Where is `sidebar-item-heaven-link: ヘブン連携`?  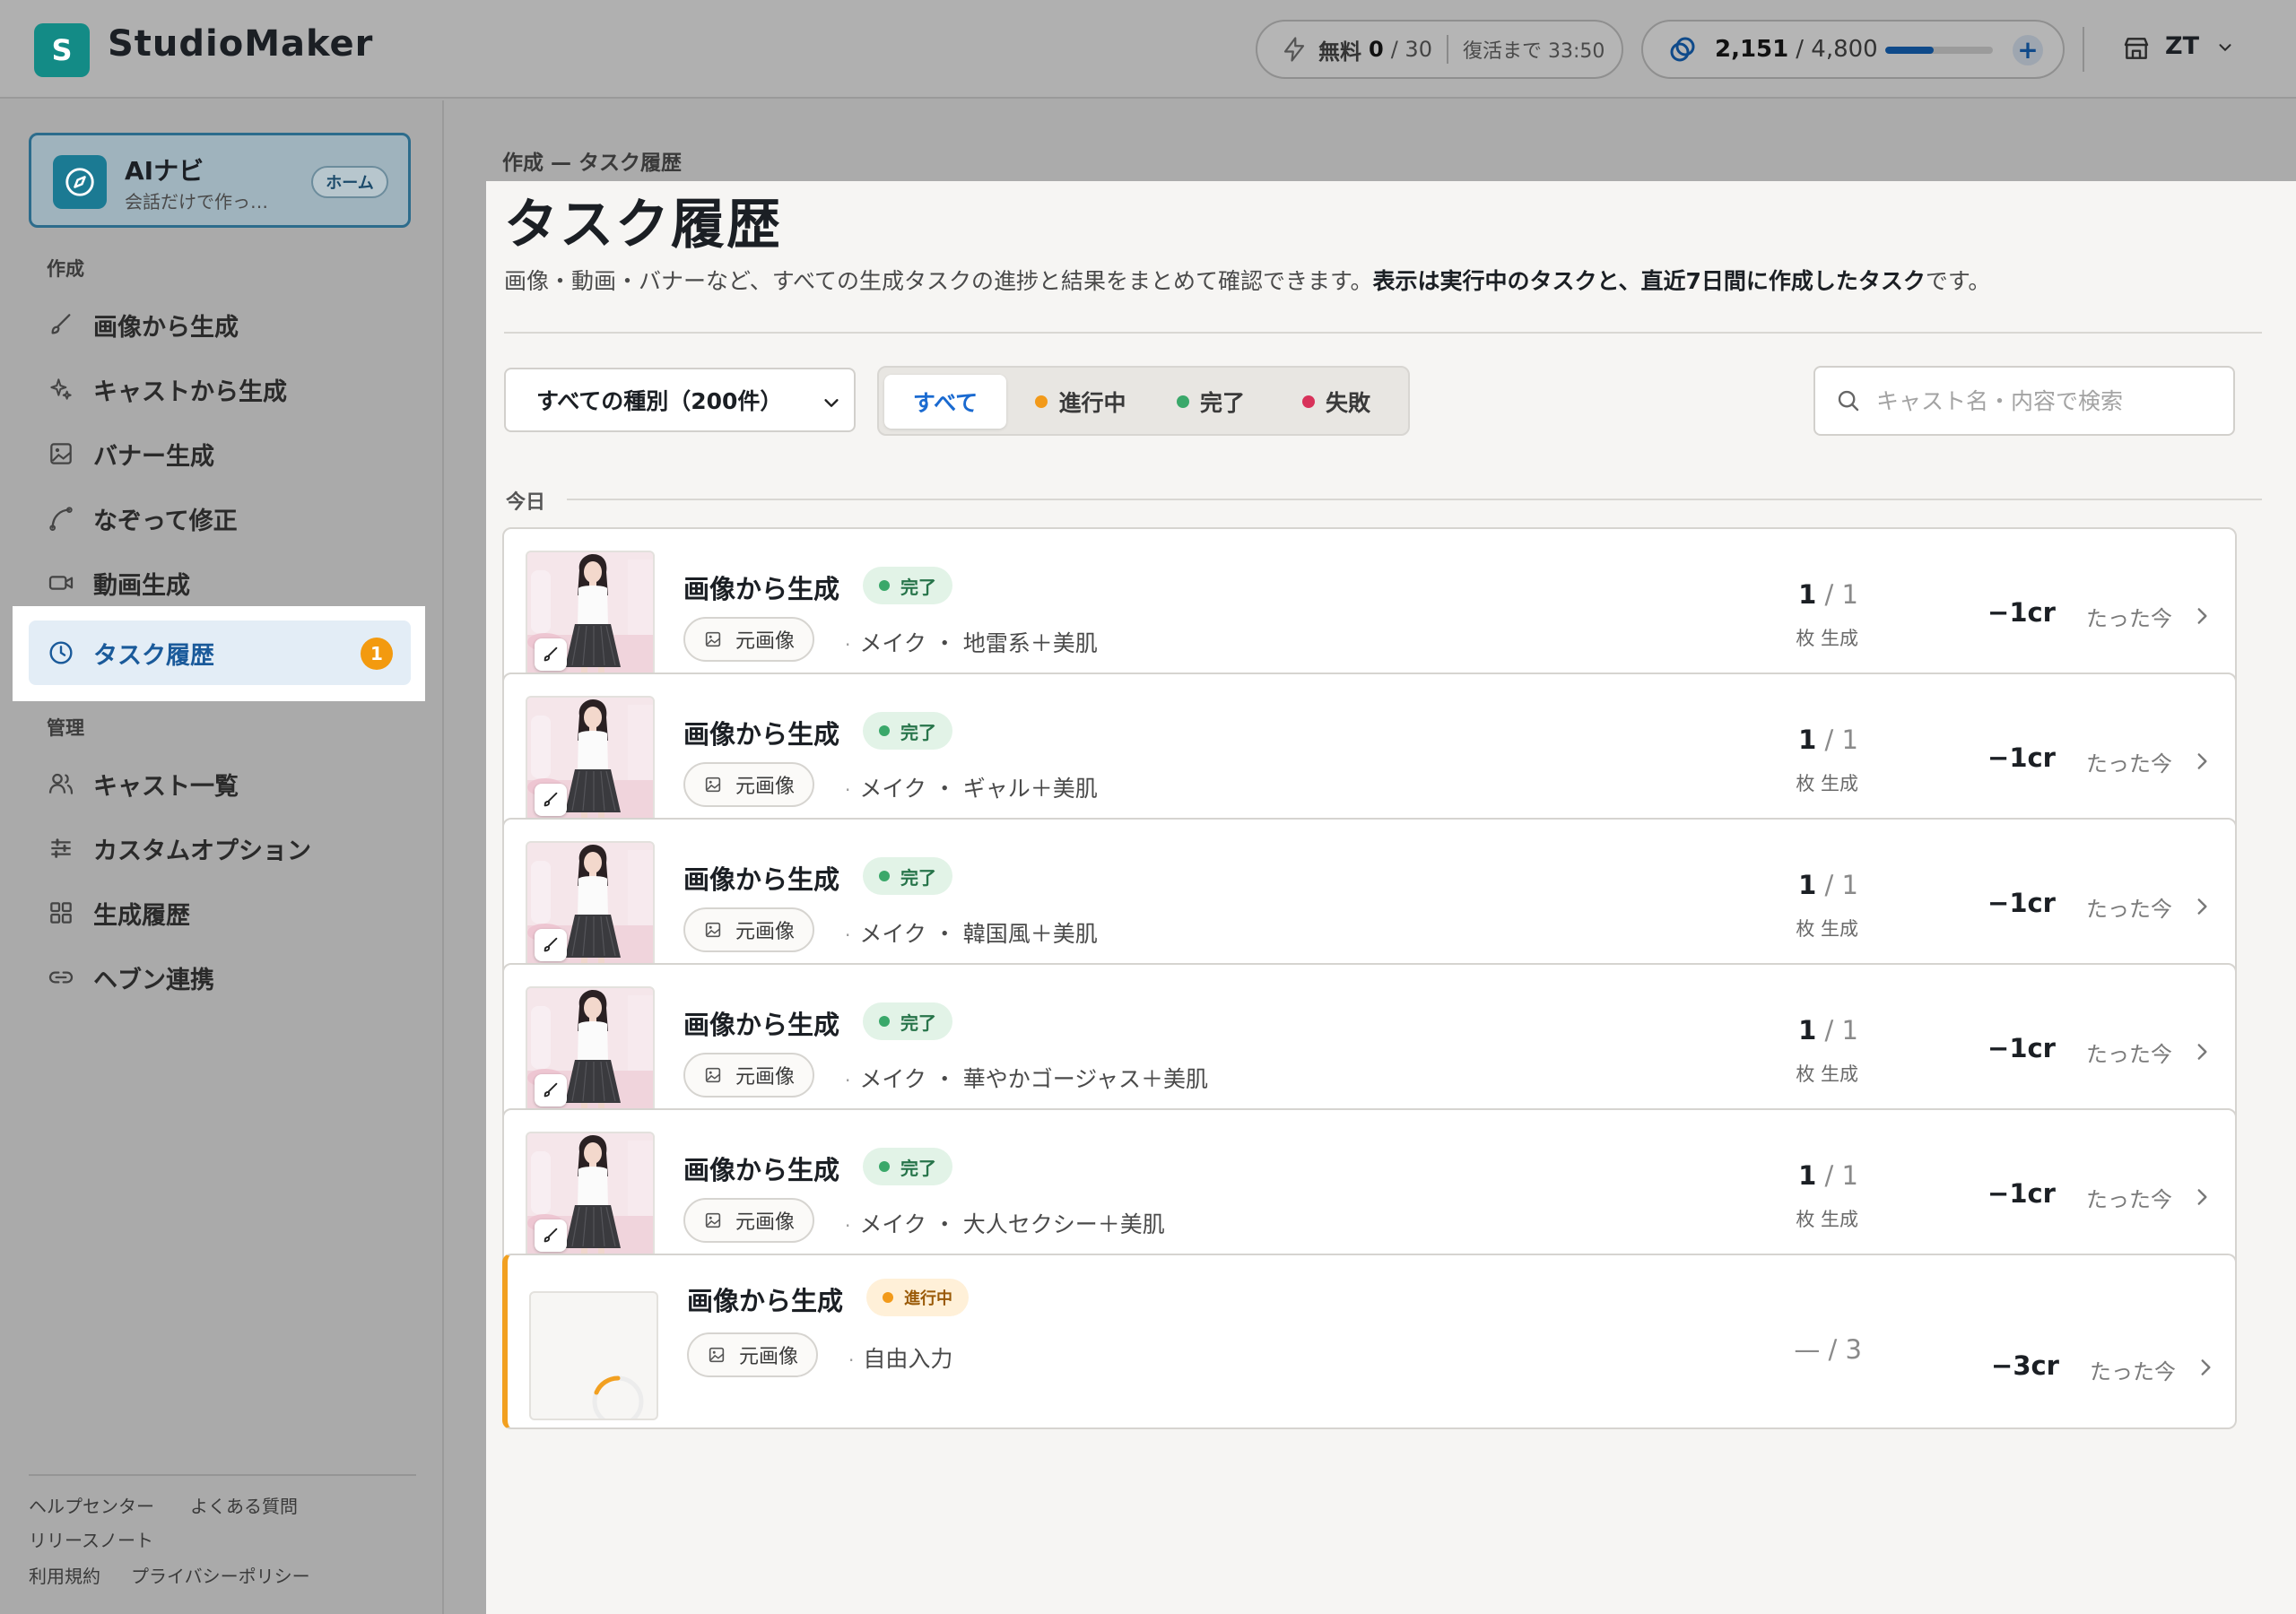 sidebar-item-heaven-link: ヘブン連携 is located at coordinates (220, 977).